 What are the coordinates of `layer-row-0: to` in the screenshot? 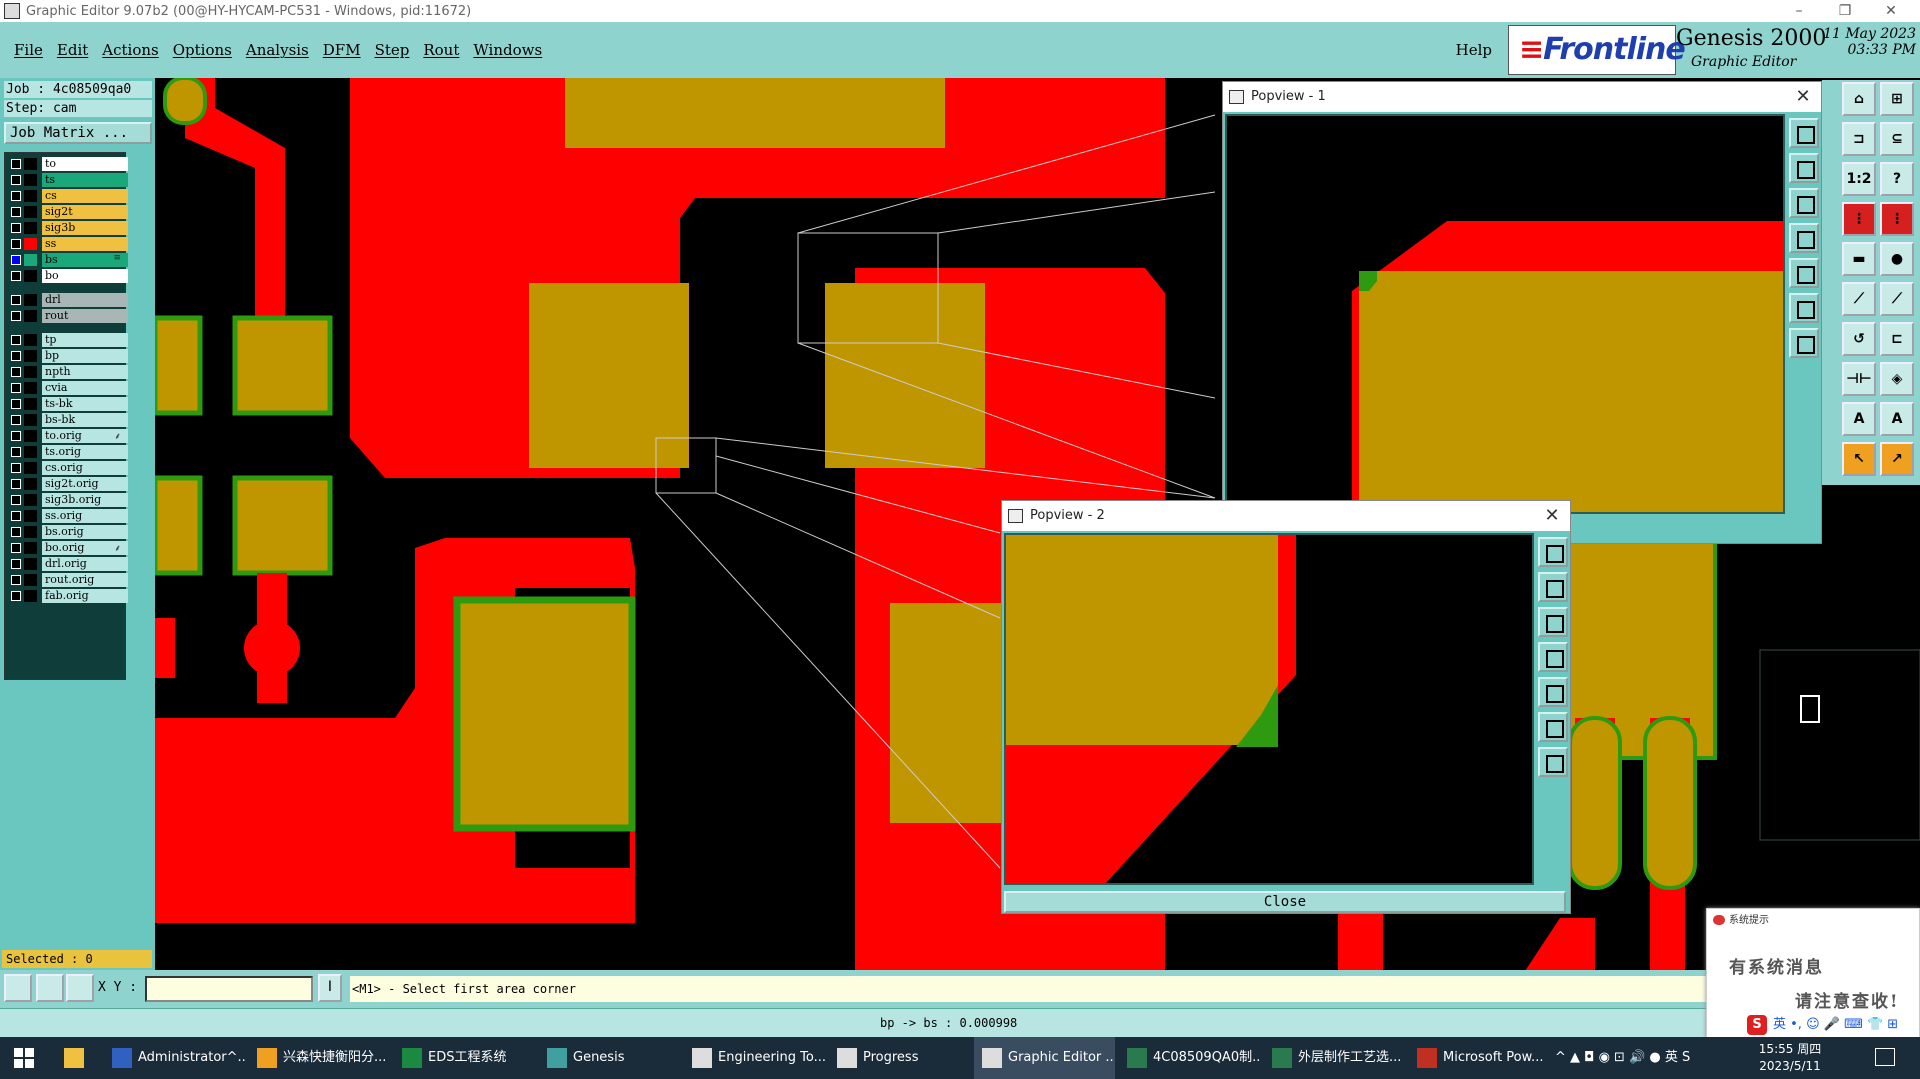 It's located at (67, 164).